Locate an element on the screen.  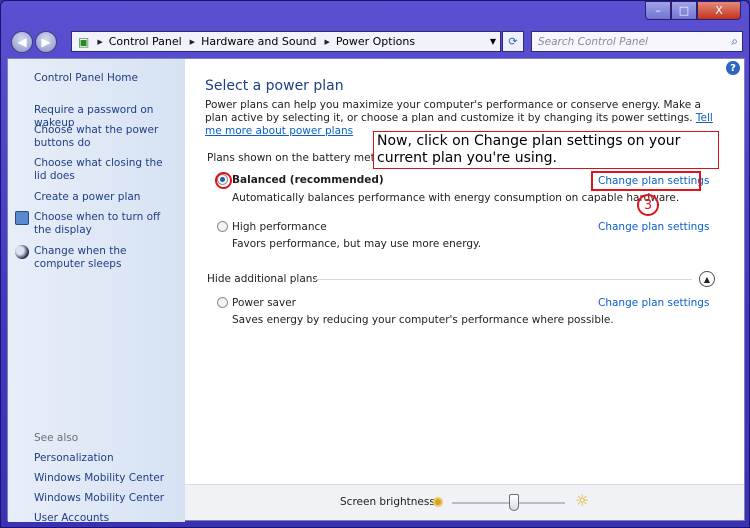
refresh-button: ⟳ is located at coordinates (513, 41).